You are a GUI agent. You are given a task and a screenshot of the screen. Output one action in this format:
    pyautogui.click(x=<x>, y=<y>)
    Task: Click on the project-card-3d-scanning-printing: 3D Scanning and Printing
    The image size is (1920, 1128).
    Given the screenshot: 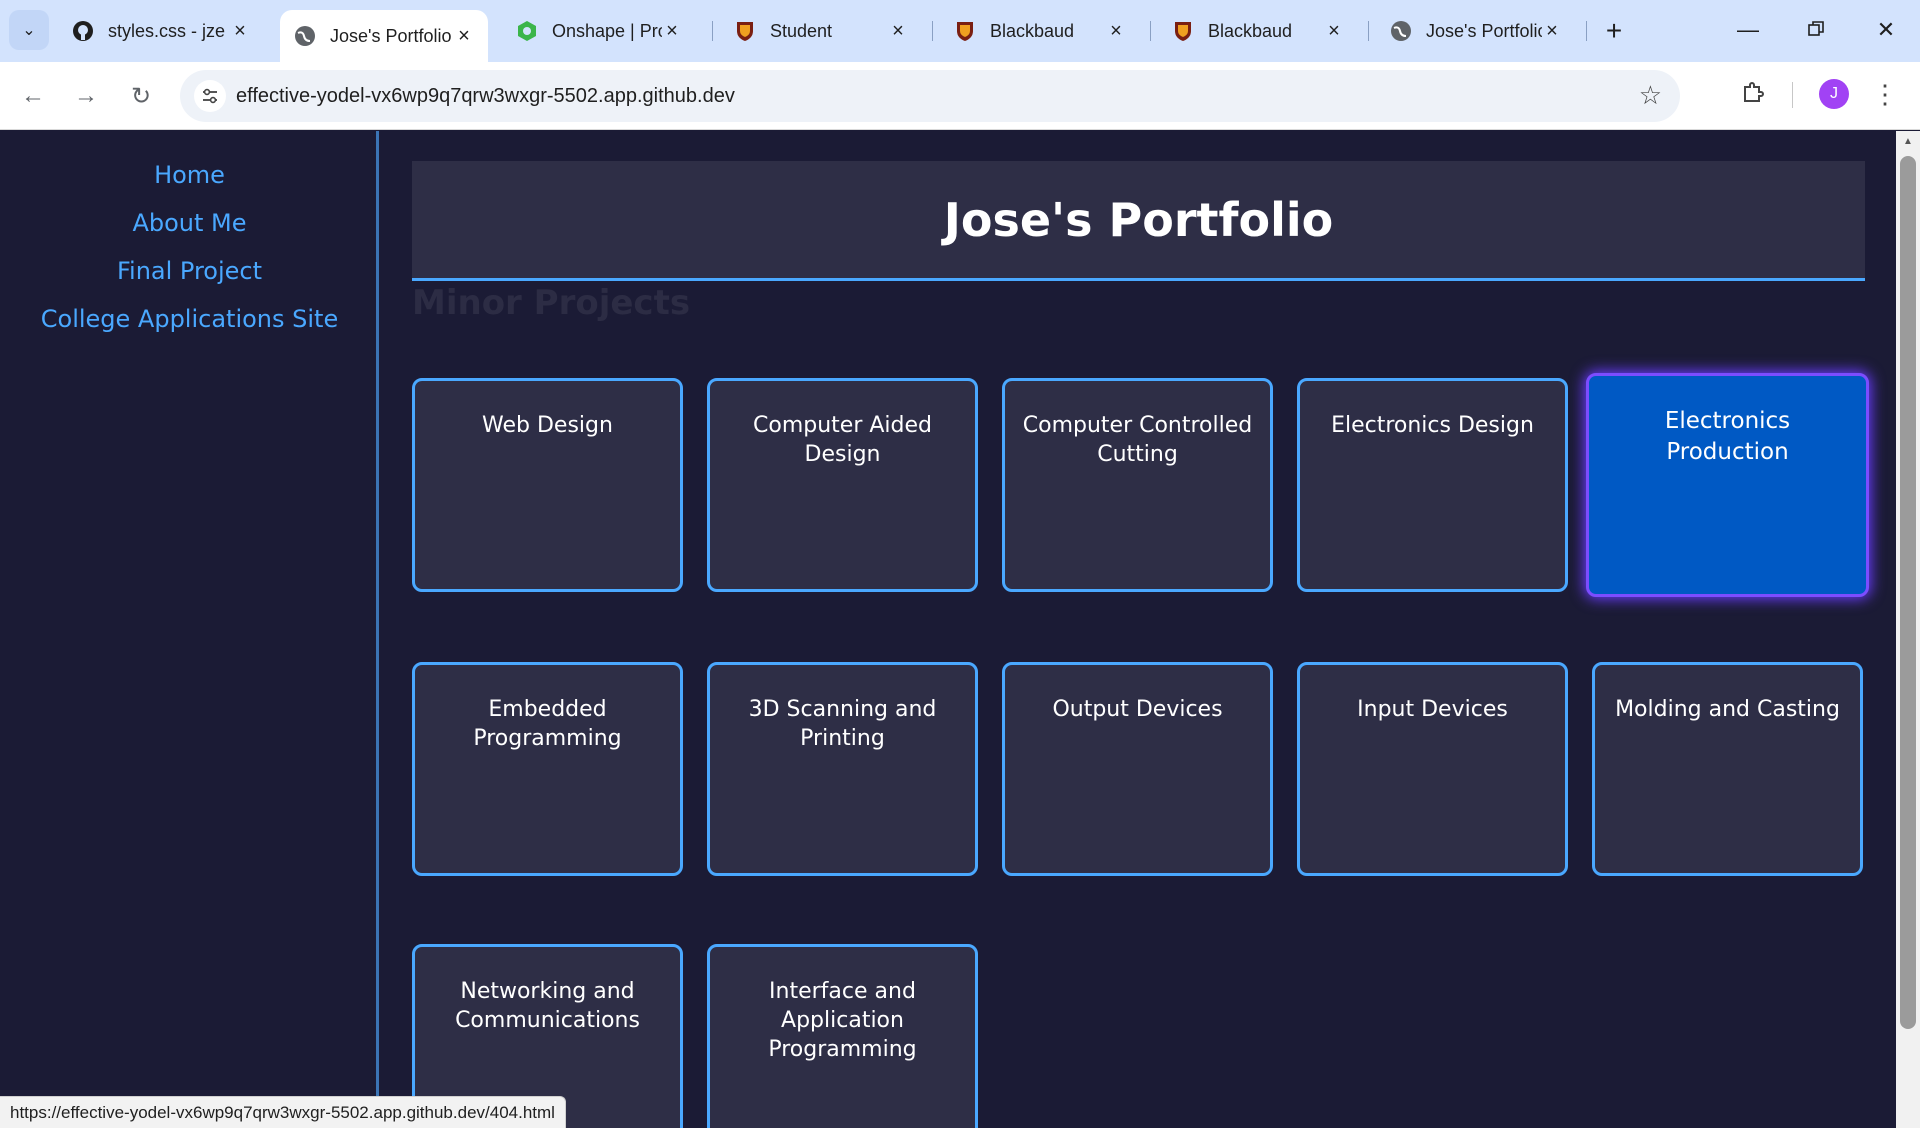 What is the action you would take?
    pyautogui.click(x=842, y=769)
    